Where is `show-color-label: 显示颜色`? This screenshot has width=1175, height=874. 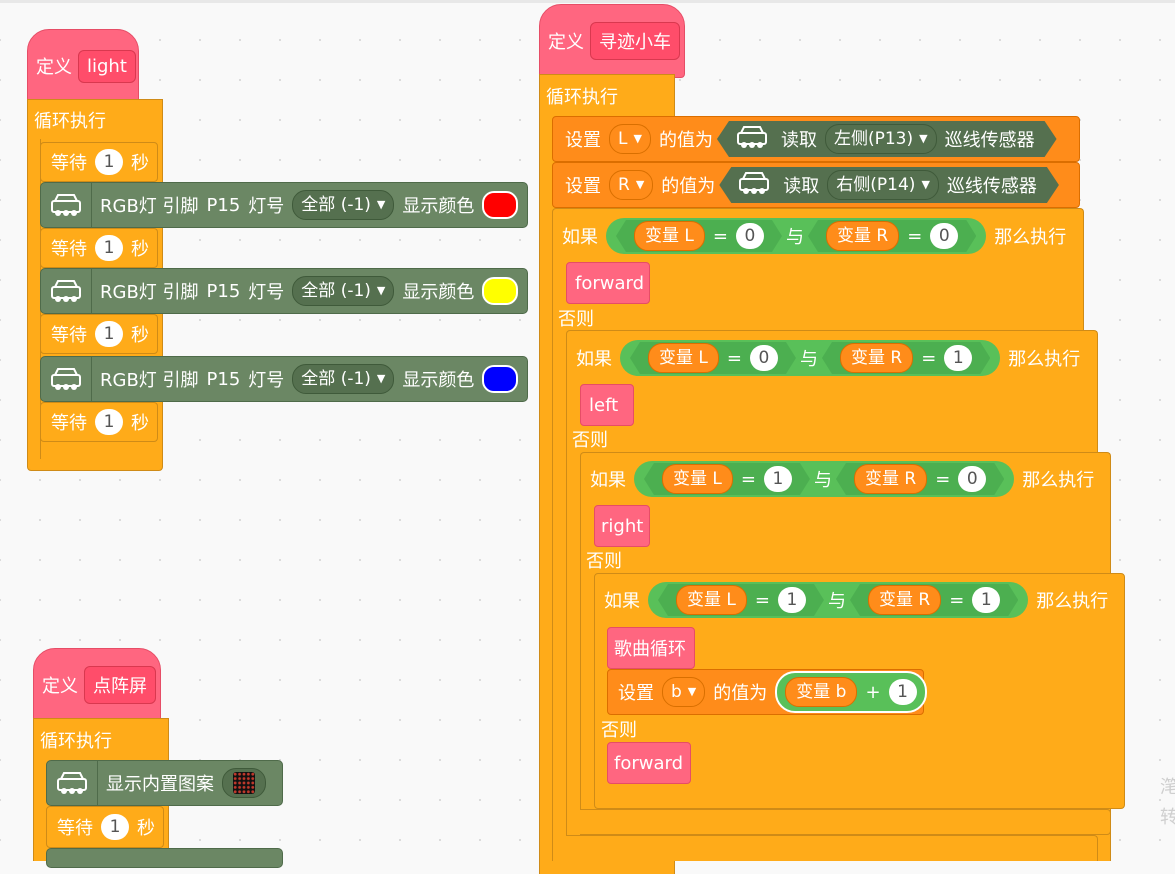 show-color-label: 显示颜色 is located at coordinates (438, 206).